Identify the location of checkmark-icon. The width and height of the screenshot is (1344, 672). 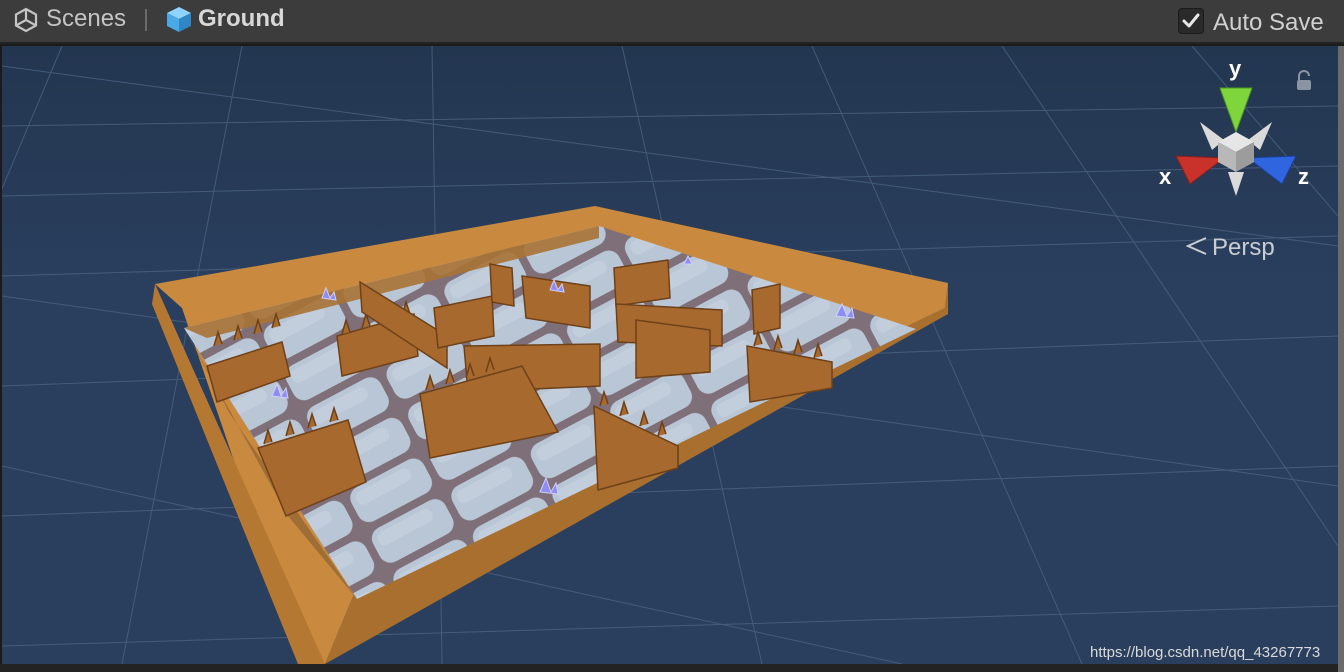
(1191, 20).